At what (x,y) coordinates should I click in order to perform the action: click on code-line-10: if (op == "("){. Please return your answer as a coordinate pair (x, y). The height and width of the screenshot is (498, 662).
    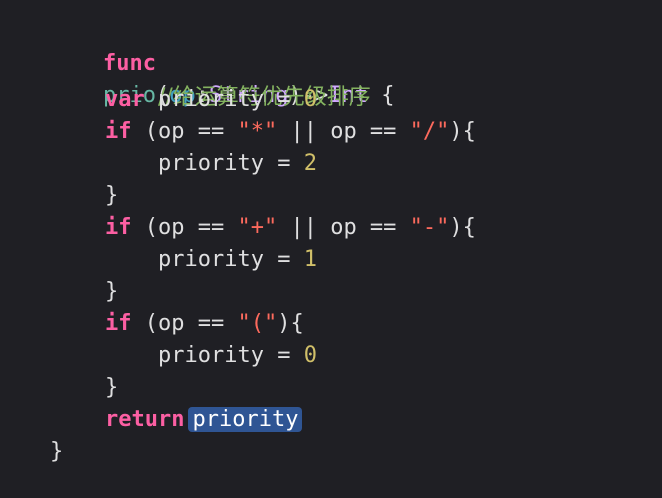
    Looking at the image, I should click on (204, 324).